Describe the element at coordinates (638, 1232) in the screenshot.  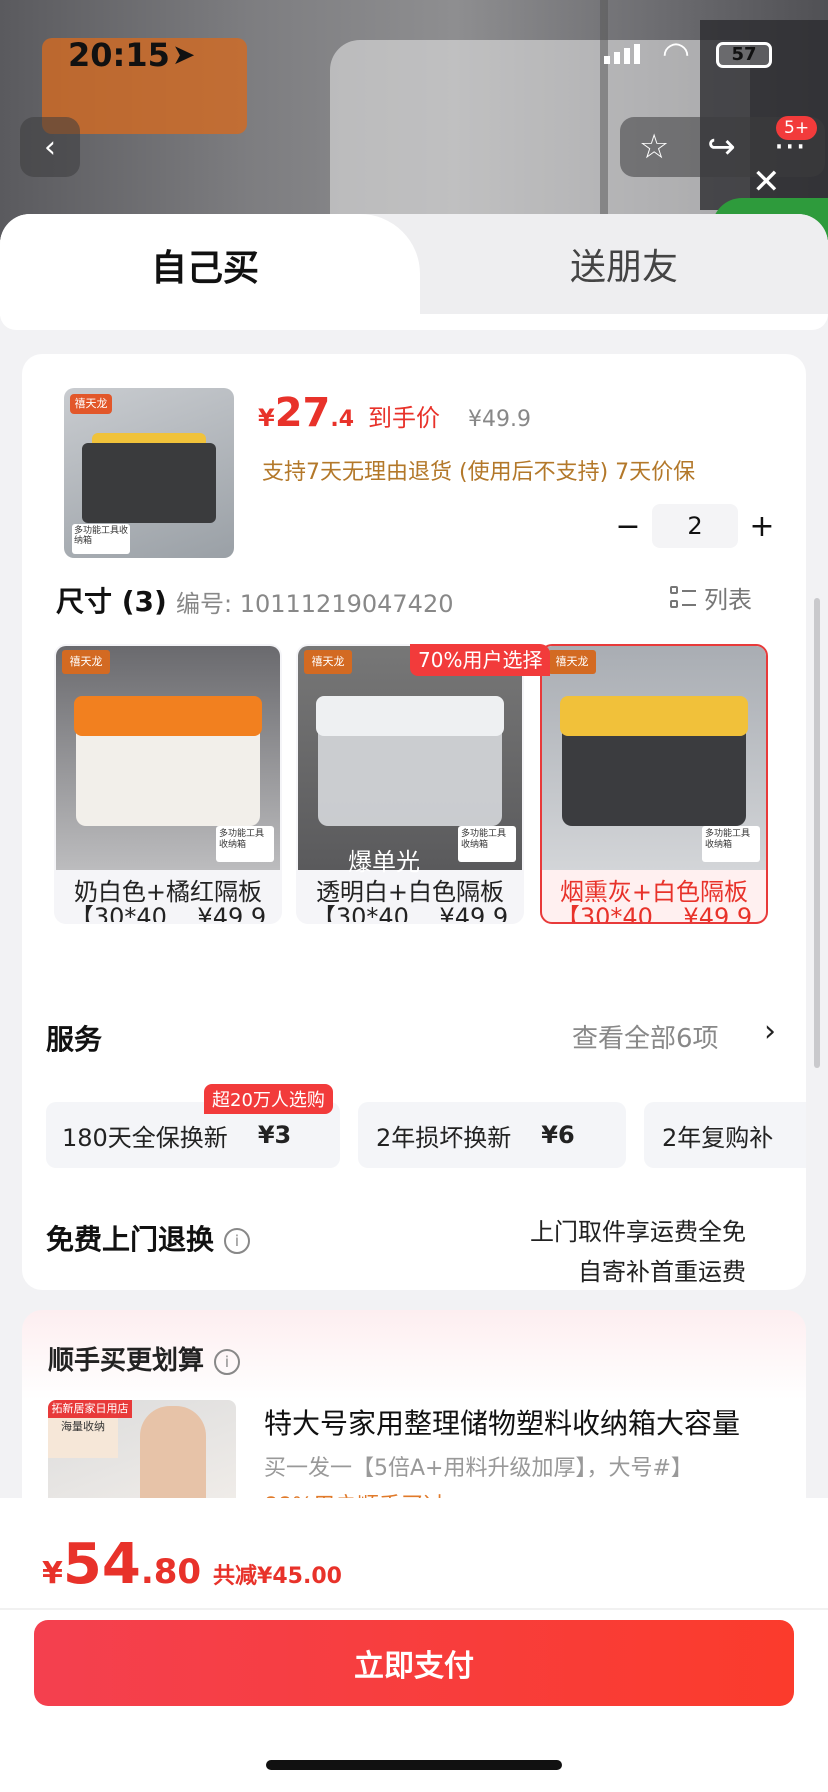
I see `free-return-line-1: 上门取件享运费全免` at that location.